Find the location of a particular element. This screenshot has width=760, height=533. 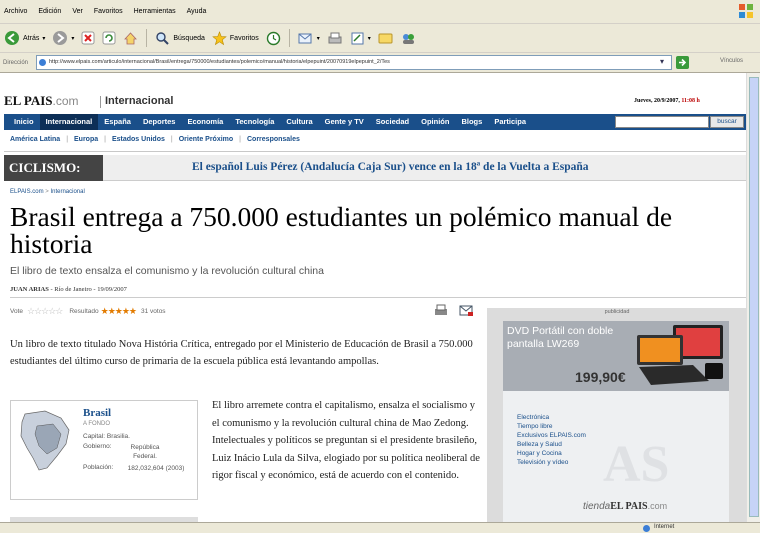

breadcrumb-section: Internacional is located at coordinates (67, 192).